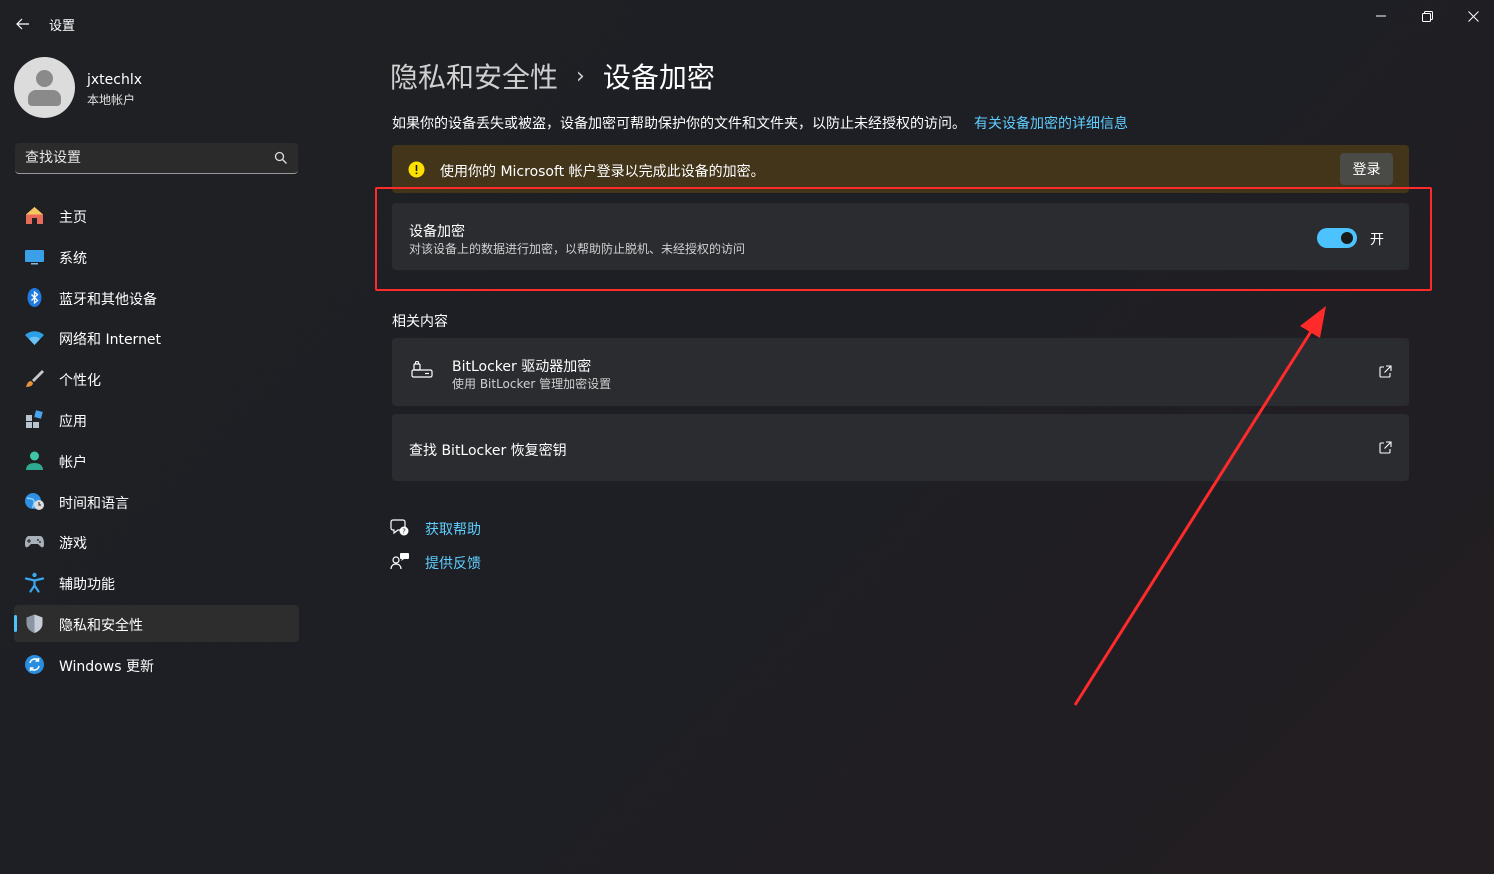 This screenshot has height=874, width=1494. I want to click on bluetooth-icon, so click(34, 297).